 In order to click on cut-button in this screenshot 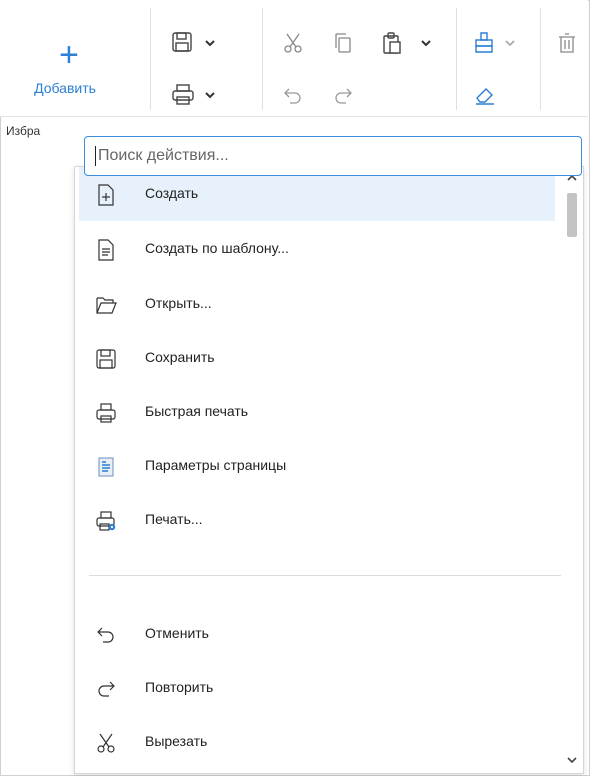, I will do `click(293, 43)`.